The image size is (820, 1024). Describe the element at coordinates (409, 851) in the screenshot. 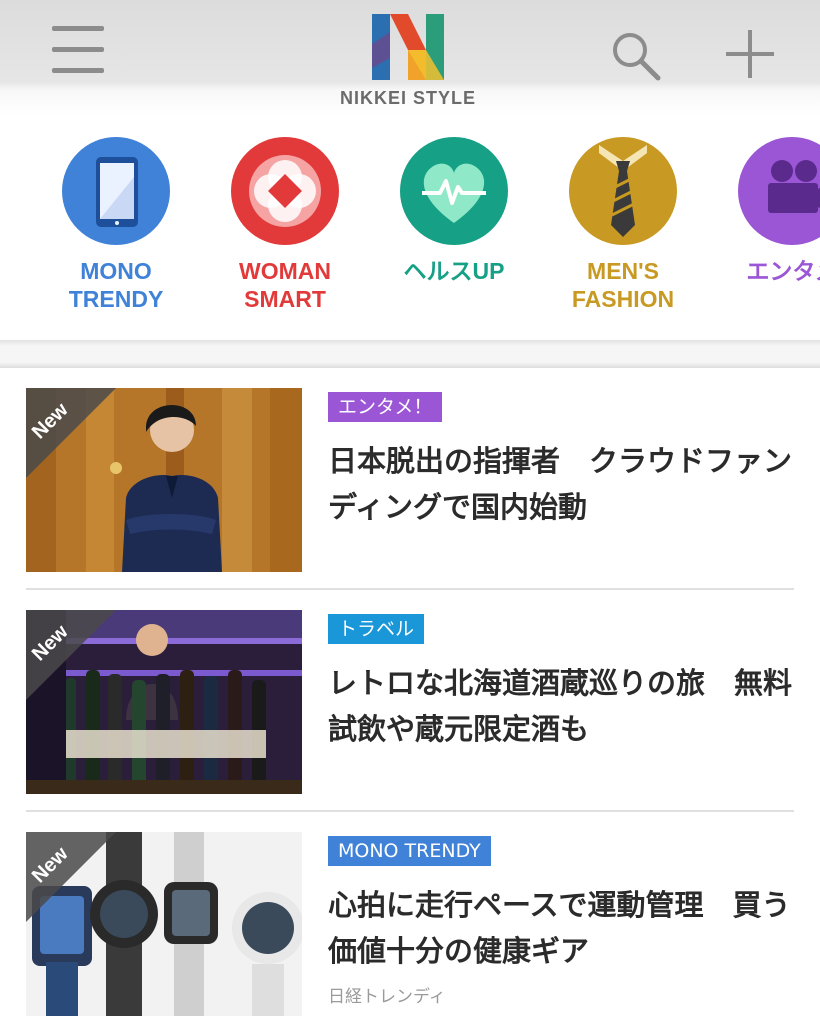

I see `category-tag: MONO TRENDY` at that location.